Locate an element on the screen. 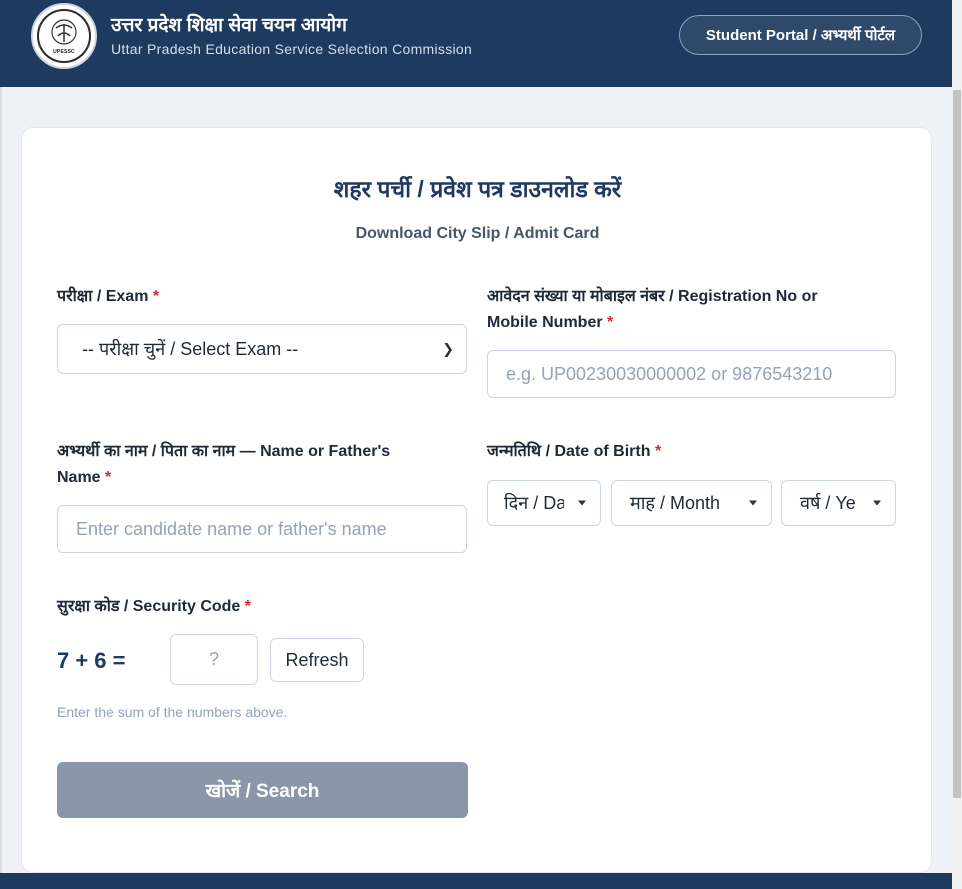  dob-month-value: माह / Month is located at coordinates (675, 503).